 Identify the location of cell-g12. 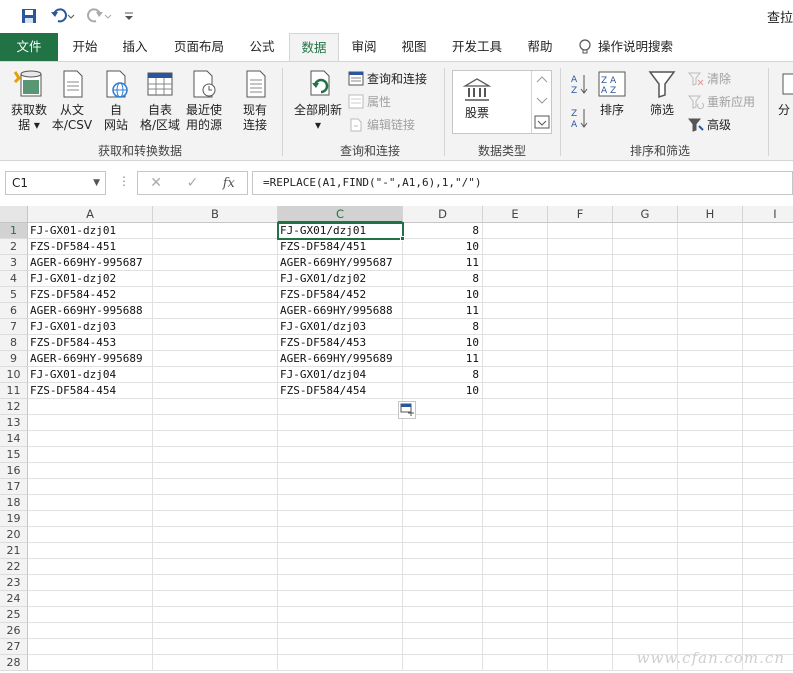
(645, 407).